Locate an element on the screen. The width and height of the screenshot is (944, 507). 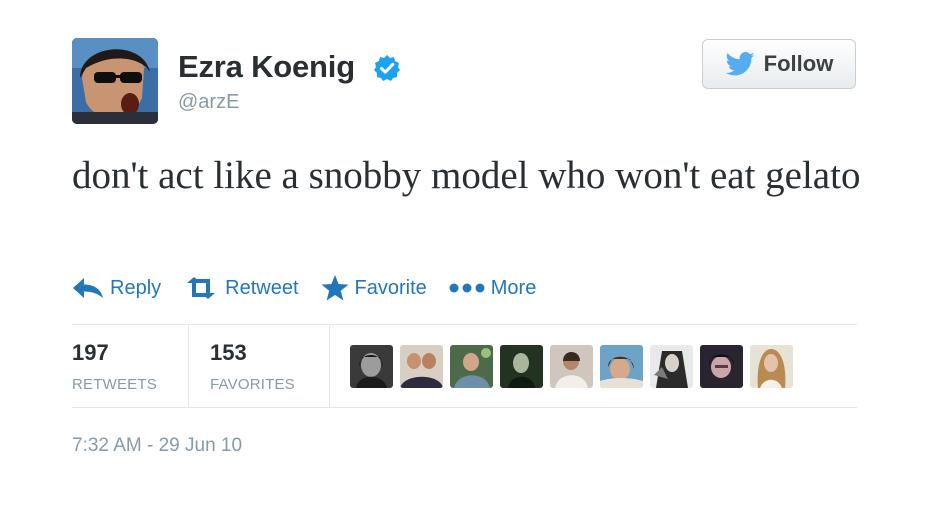
favoriters-avatars is located at coordinates (571, 366).